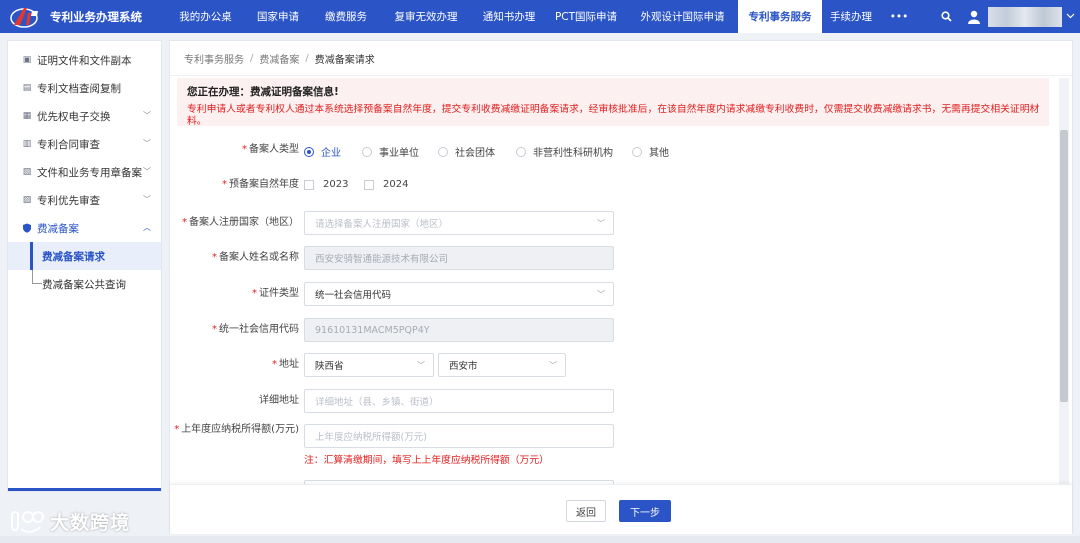  What do you see at coordinates (621, 58) in the screenshot?
I see `breadcrumb: 专利事务服务 / 费减备案 / 费减备案请求` at bounding box center [621, 58].